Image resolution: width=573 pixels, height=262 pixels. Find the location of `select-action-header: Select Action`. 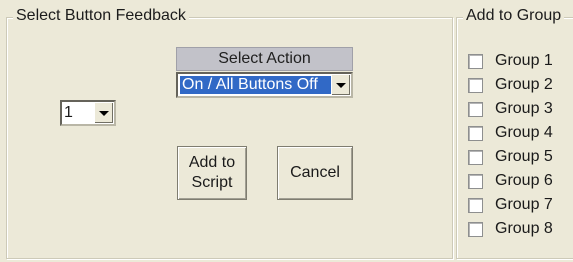

select-action-header: Select Action is located at coordinates (264, 59).